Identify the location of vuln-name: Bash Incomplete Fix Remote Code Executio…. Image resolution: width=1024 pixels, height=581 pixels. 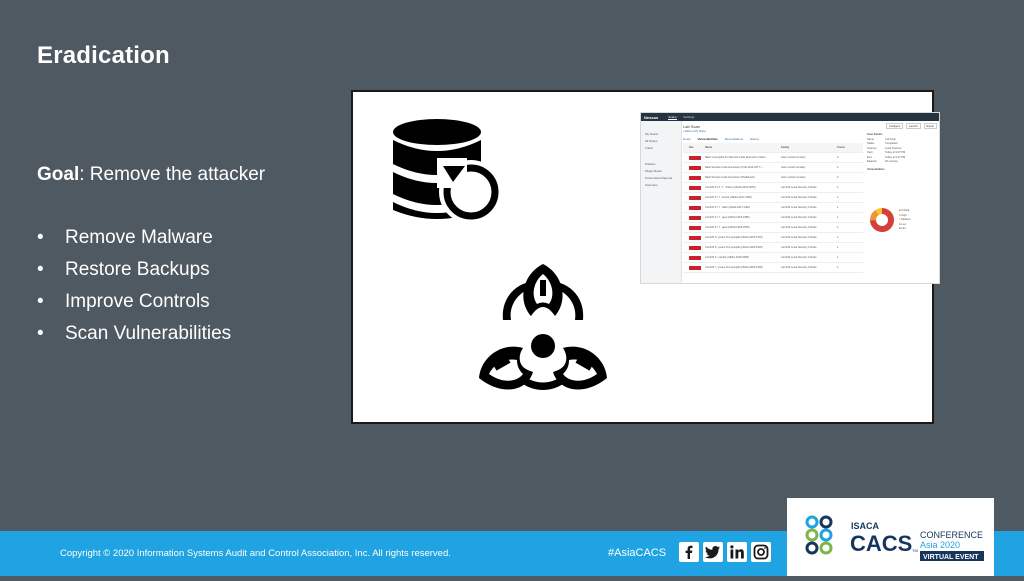
(736, 157).